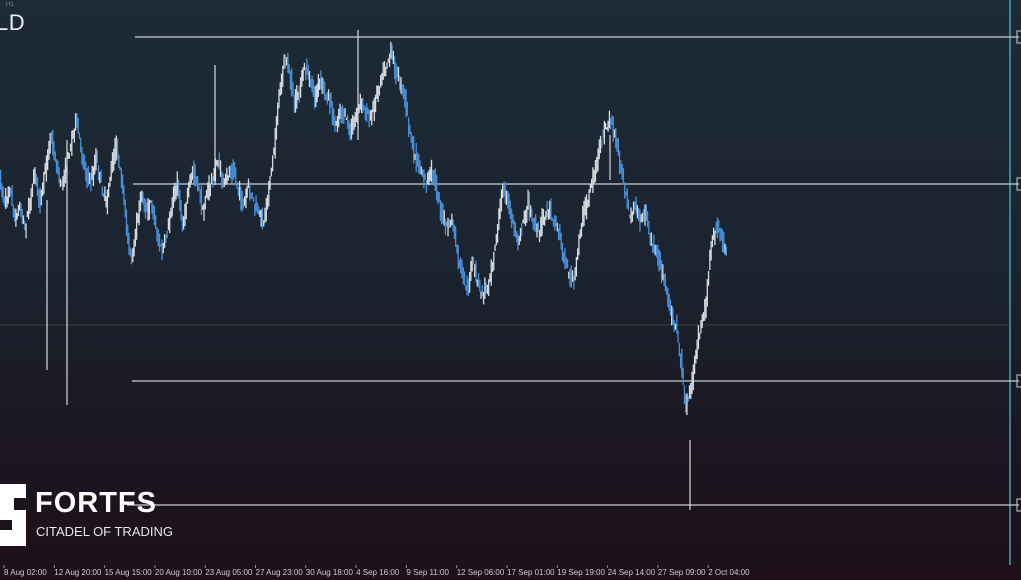 The height and width of the screenshot is (580, 1021). What do you see at coordinates (78, 572) in the screenshot?
I see `x-tick-label: 12 Aug 20:00` at bounding box center [78, 572].